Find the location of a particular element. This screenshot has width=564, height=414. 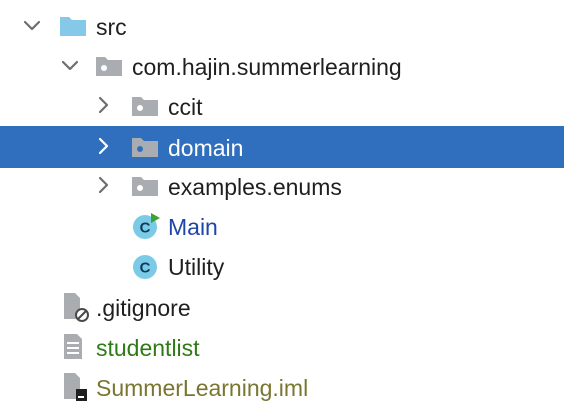

tree-row-utility: C Utility is located at coordinates (282, 268).